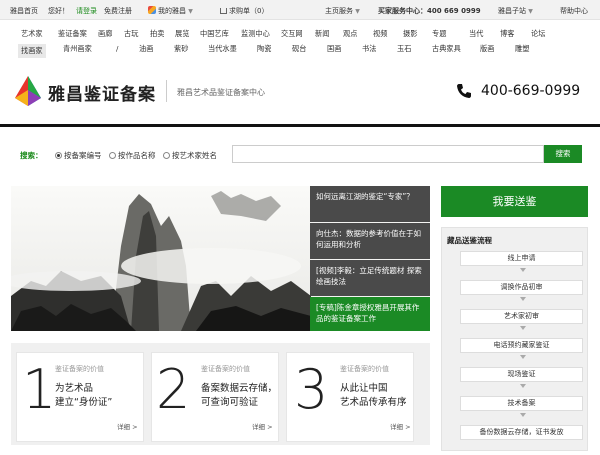 The width and height of the screenshot is (600, 455). What do you see at coordinates (78, 155) in the screenshot?
I see `radio-by-number: 按备案编号` at bounding box center [78, 155].